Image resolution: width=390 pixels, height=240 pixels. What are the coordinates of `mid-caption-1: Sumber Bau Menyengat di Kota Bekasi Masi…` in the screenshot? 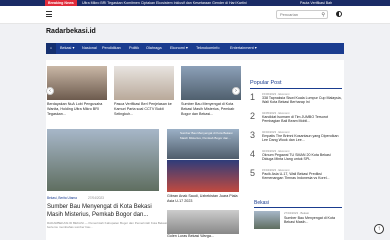 It's located at (210, 136).